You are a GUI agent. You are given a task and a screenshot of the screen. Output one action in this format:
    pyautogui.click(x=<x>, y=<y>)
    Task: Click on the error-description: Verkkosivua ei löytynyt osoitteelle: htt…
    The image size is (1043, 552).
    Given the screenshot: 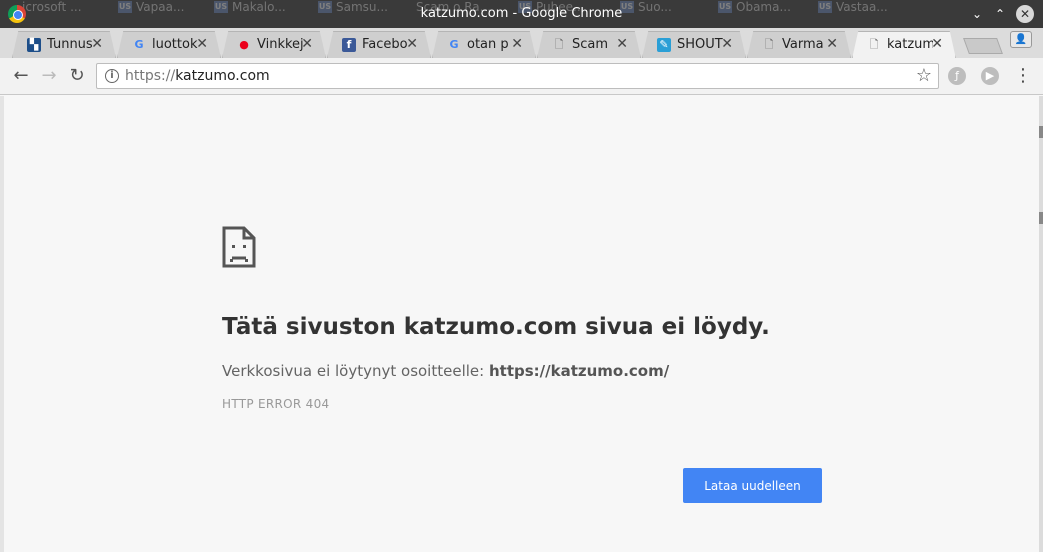 What is the action you would take?
    pyautogui.click(x=446, y=371)
    